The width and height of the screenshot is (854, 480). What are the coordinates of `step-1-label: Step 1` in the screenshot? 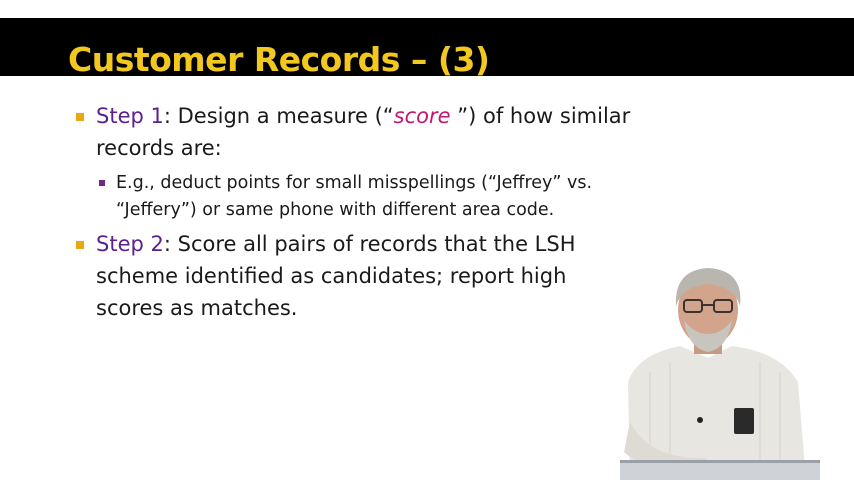 It's located at (130, 116).